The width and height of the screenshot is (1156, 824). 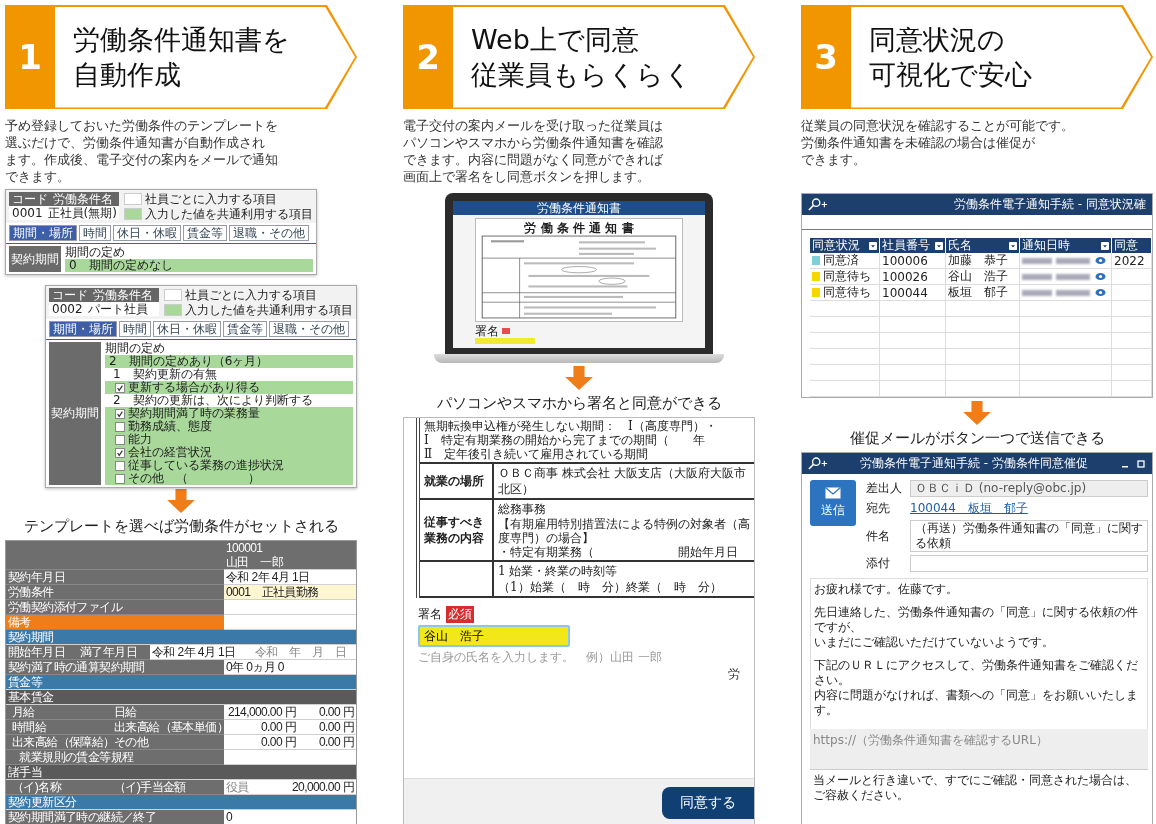 What do you see at coordinates (290, 592) in the screenshot?
I see `table-cell: 0001 正社員勤務` at bounding box center [290, 592].